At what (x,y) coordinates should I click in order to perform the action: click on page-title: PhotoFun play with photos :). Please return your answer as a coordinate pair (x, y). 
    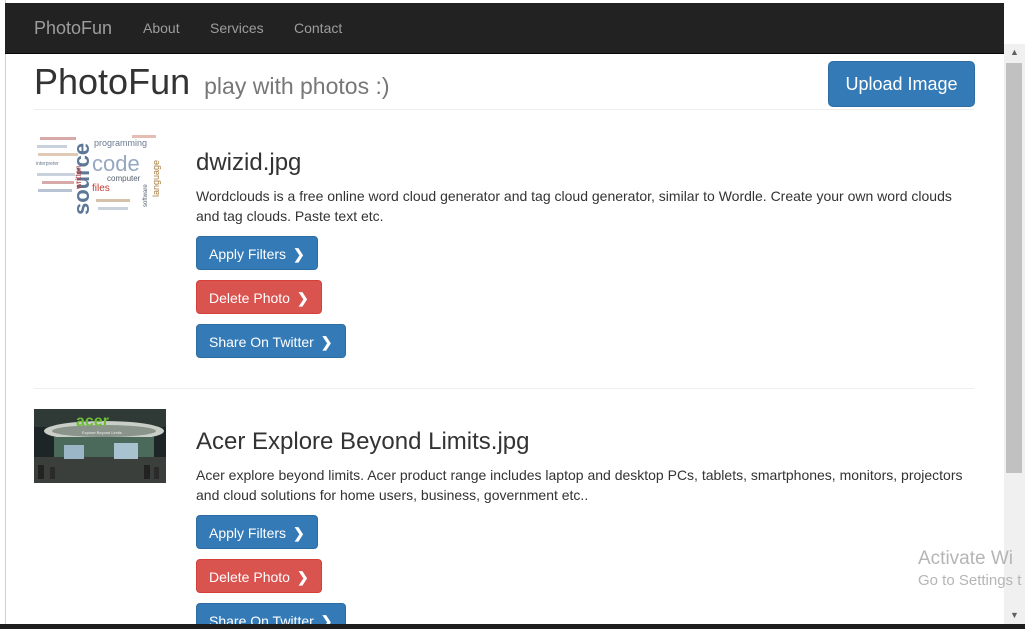
    Looking at the image, I should click on (212, 82).